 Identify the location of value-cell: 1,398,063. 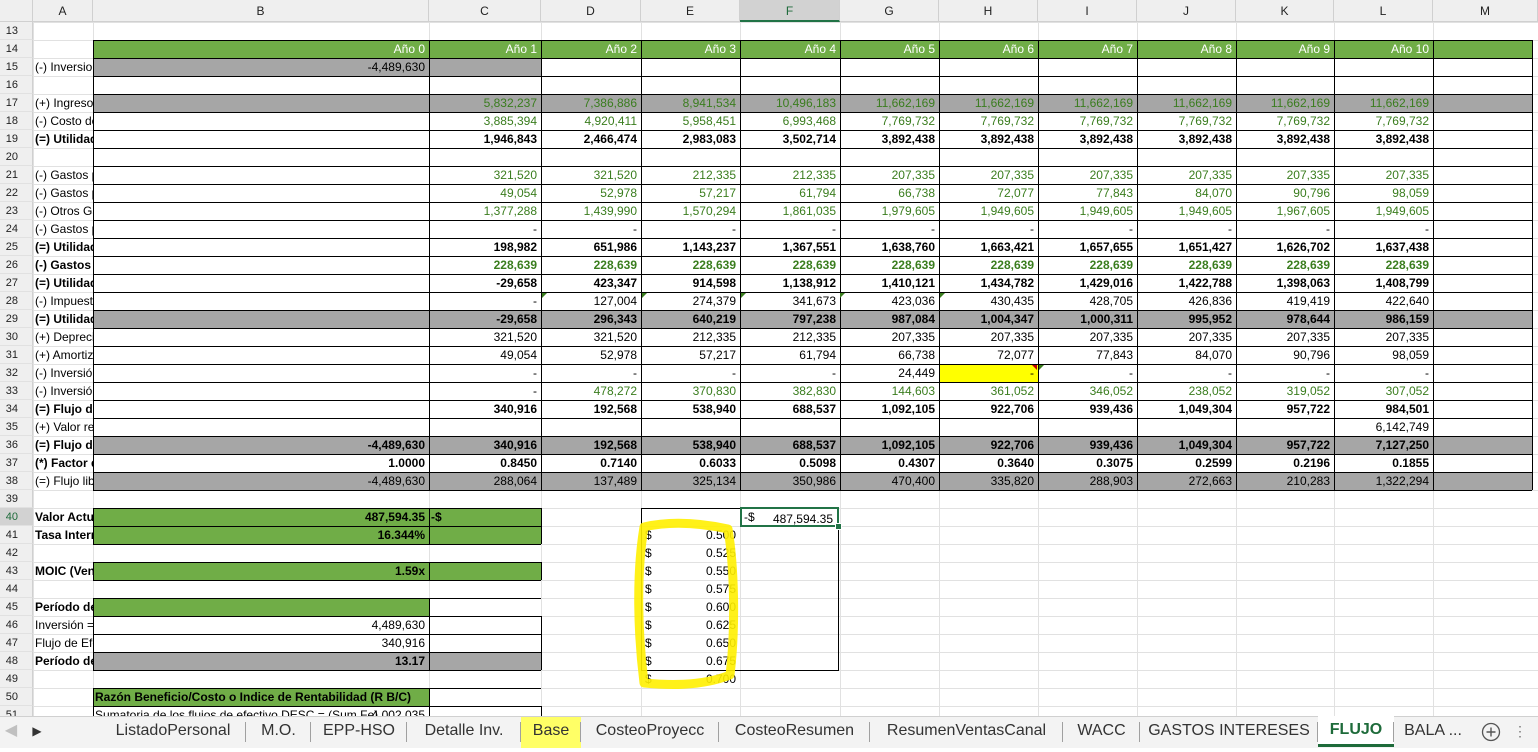
(1285, 283).